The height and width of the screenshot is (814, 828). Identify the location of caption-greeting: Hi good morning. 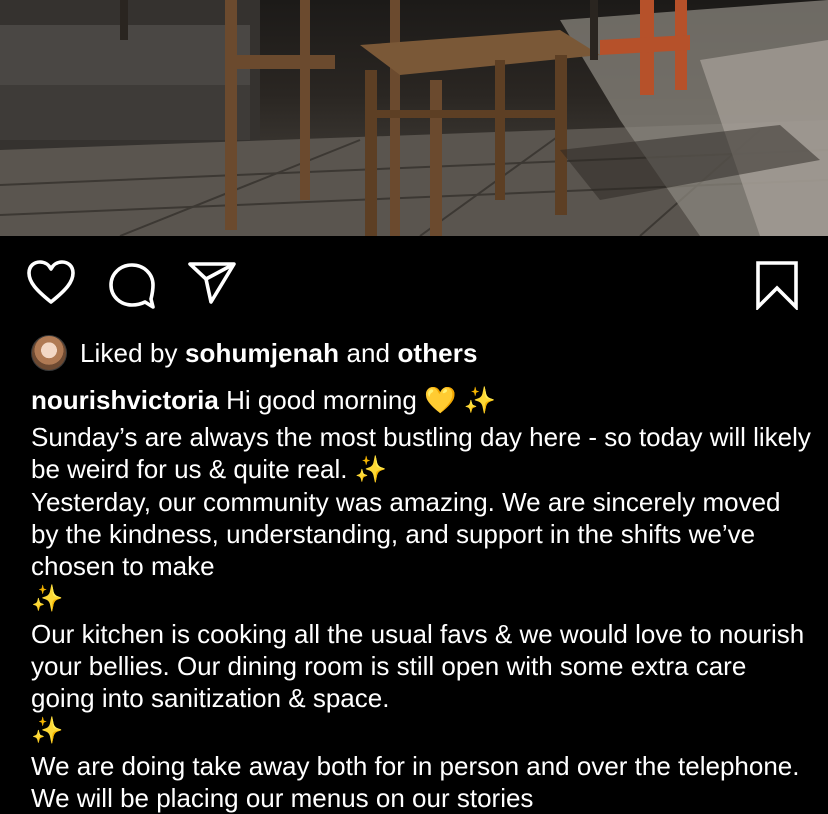
(321, 400).